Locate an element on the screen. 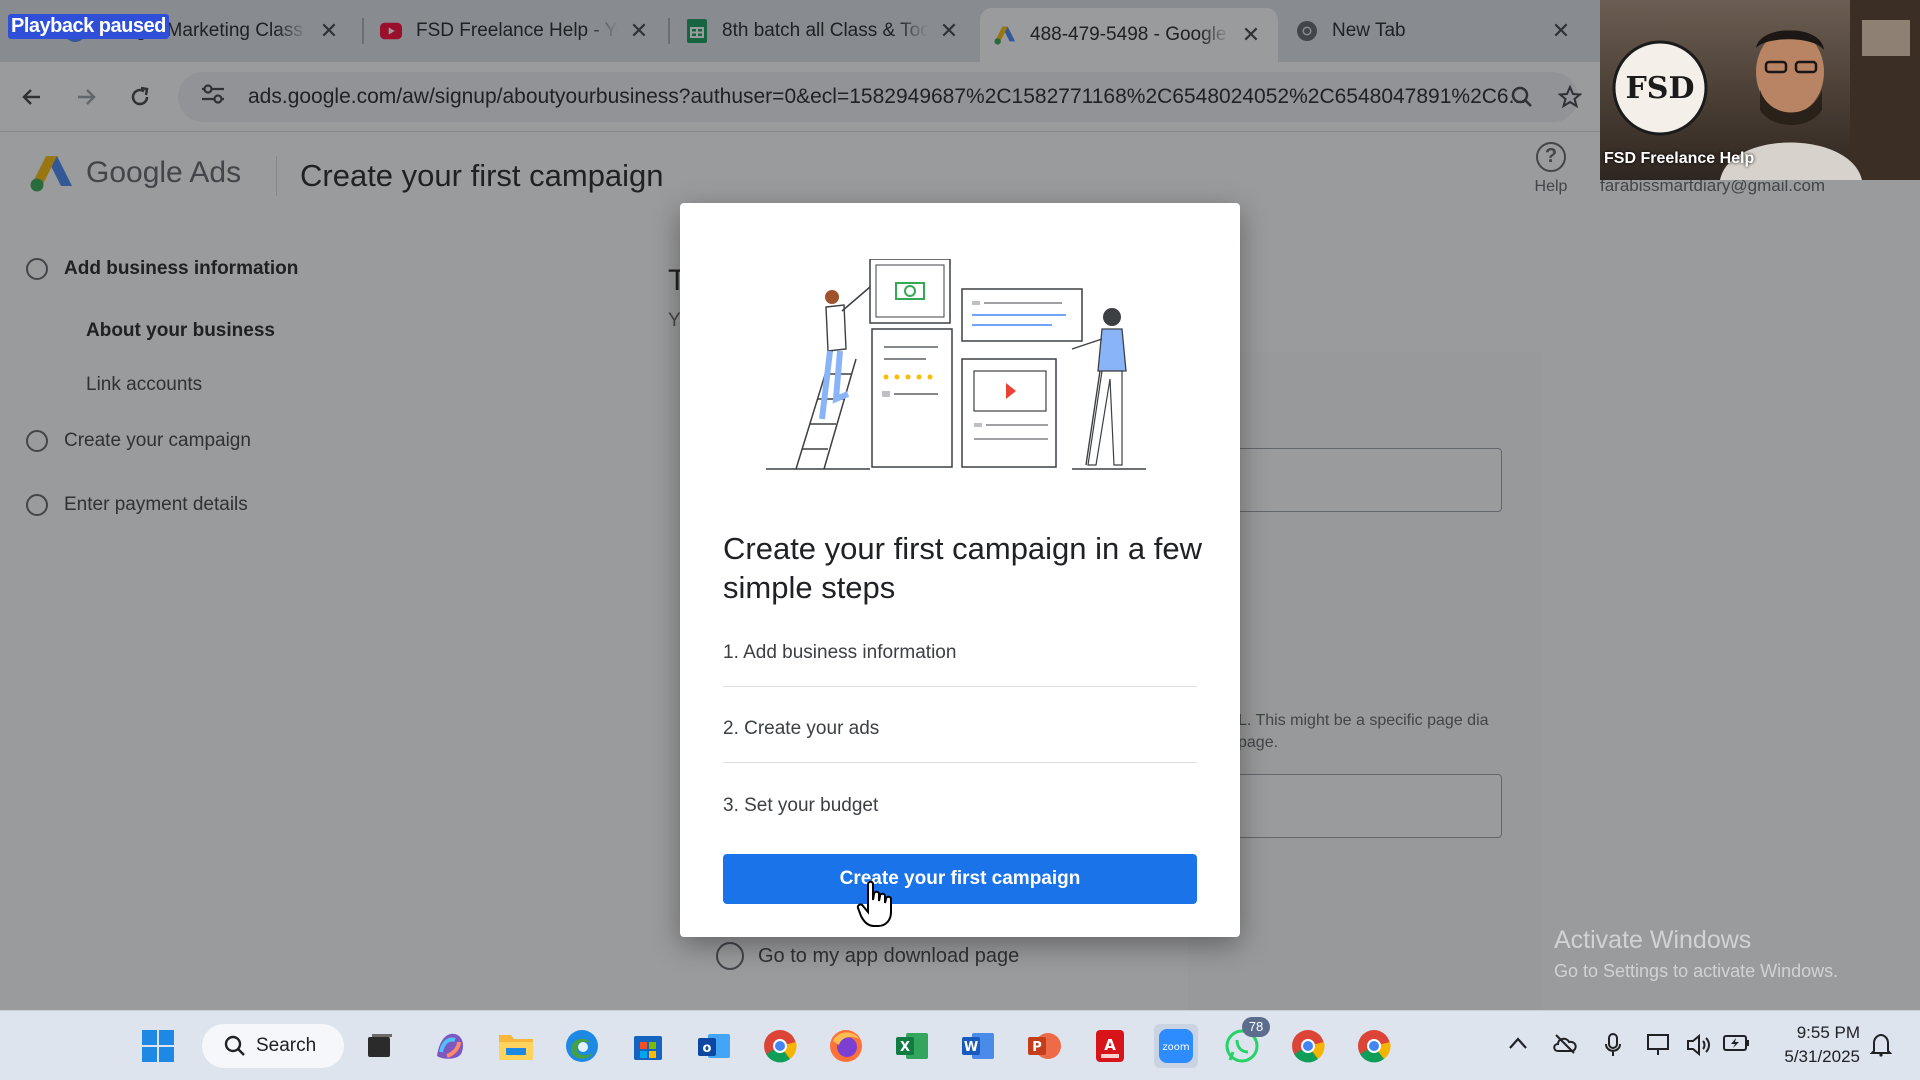 The width and height of the screenshot is (1920, 1080). taskbar-clock: 9:55 PM 5/31/2025 is located at coordinates (1812, 1045).